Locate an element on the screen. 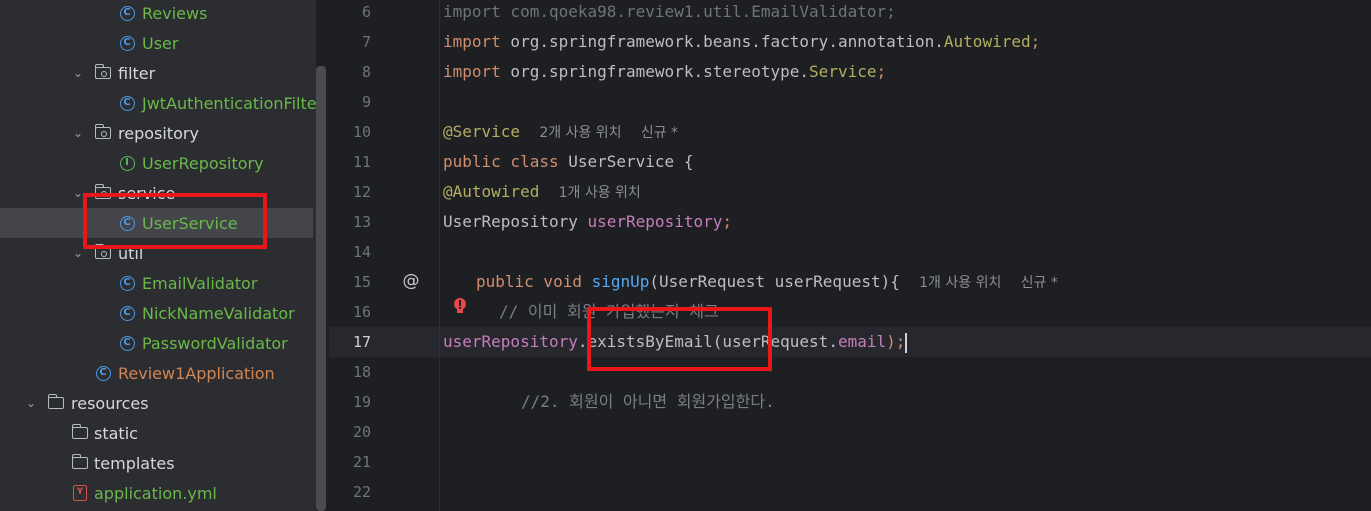 The image size is (1371, 511). tree-item-application-yml: Y application.yml is located at coordinates (156, 493).